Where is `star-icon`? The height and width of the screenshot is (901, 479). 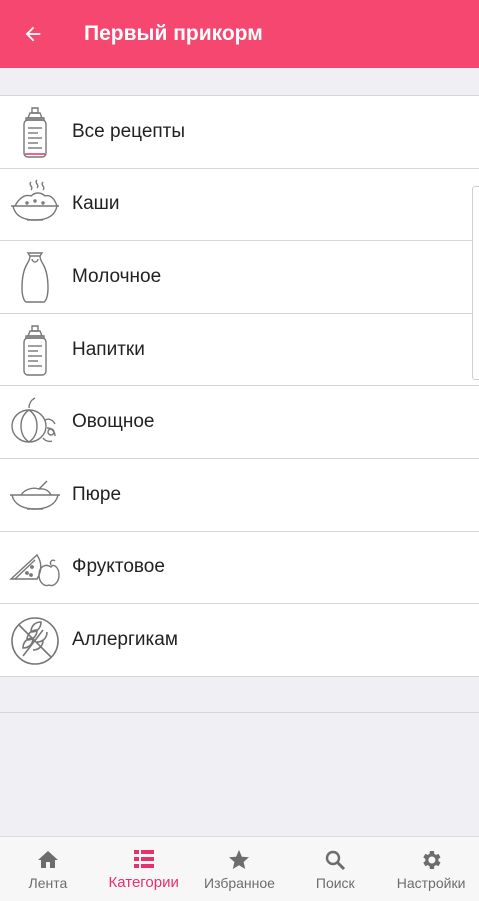 star-icon is located at coordinates (239, 859).